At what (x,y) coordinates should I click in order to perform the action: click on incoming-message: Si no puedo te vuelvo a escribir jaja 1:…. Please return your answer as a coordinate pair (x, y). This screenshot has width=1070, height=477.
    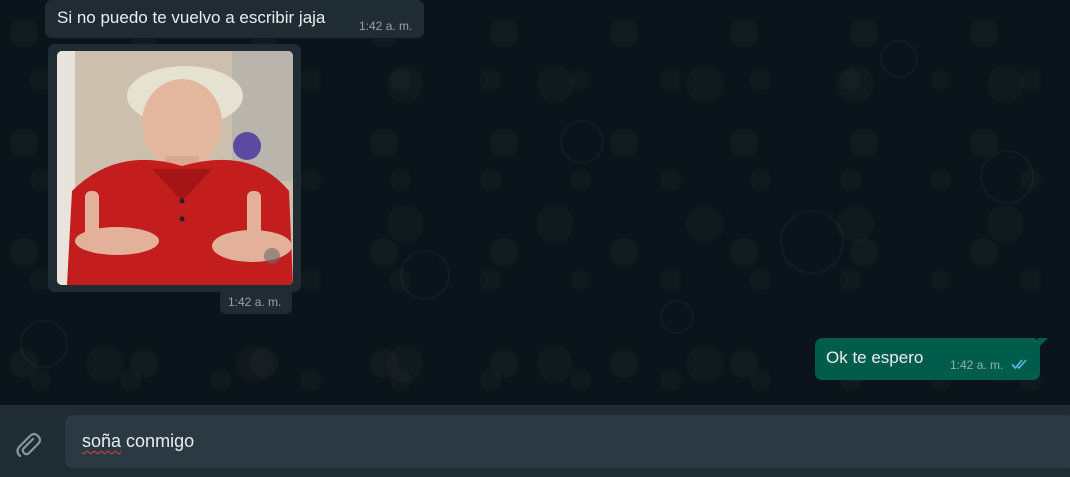
    Looking at the image, I should click on (234, 19).